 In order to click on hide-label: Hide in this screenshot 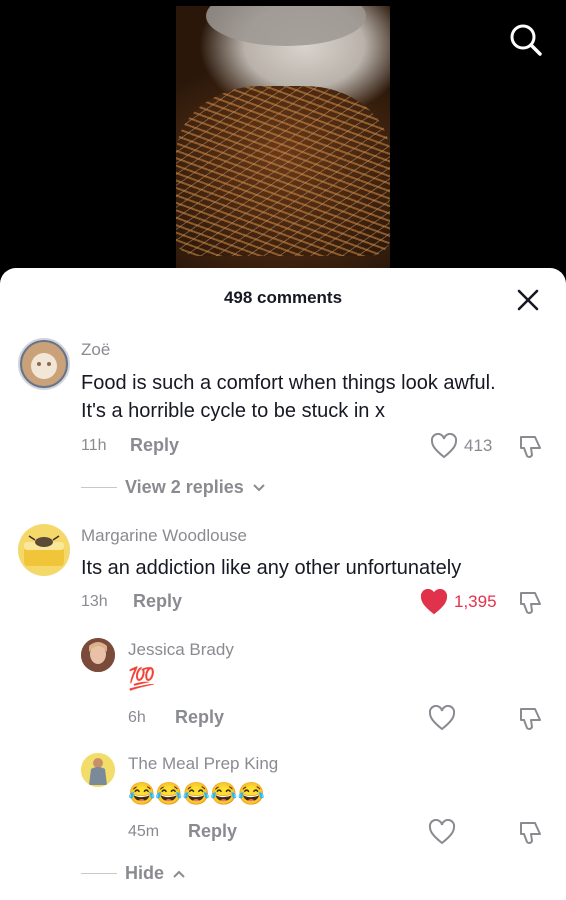, I will do `click(145, 873)`.